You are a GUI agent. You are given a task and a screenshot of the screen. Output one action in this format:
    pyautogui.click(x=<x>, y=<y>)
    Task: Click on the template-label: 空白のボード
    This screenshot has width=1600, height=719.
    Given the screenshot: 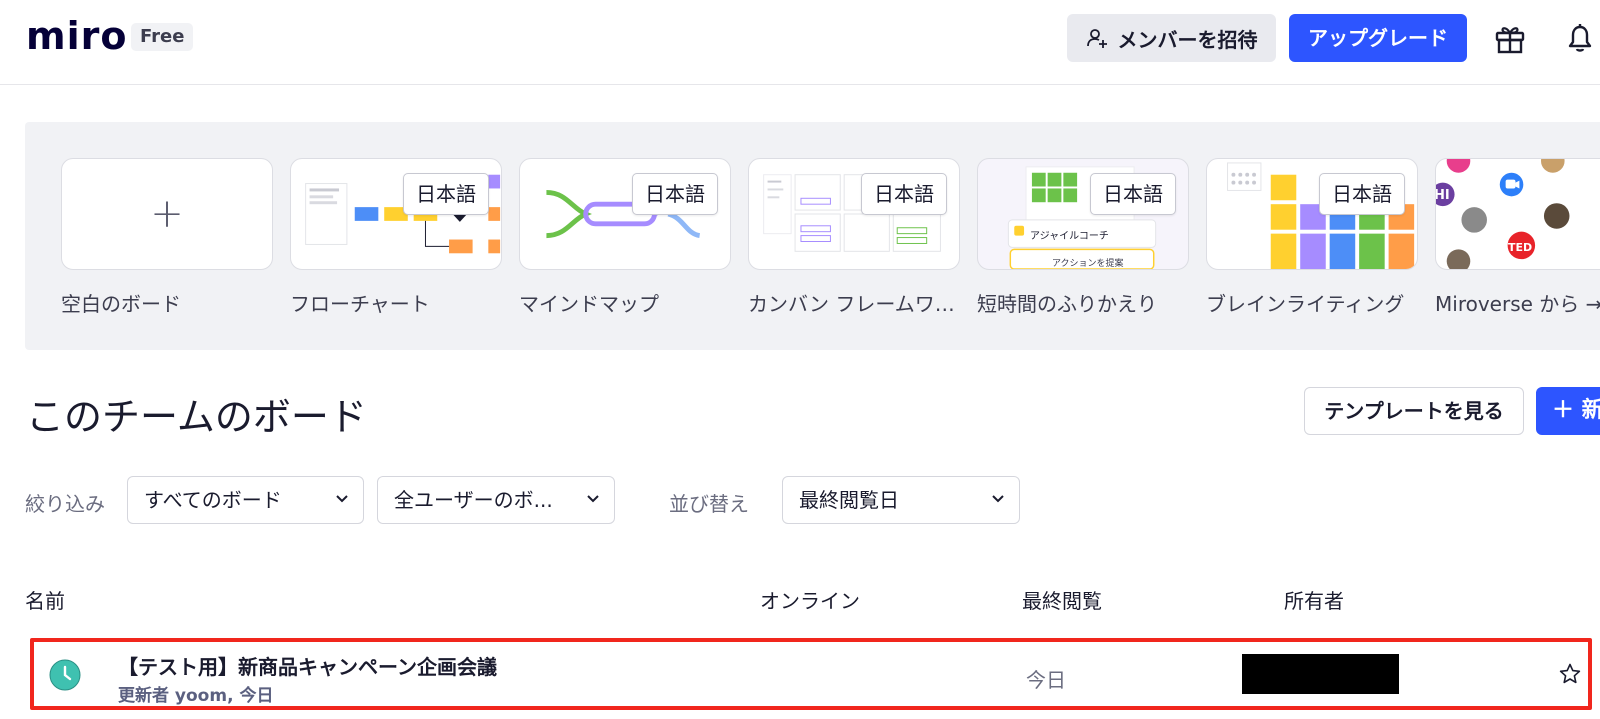 What is the action you would take?
    pyautogui.click(x=121, y=304)
    